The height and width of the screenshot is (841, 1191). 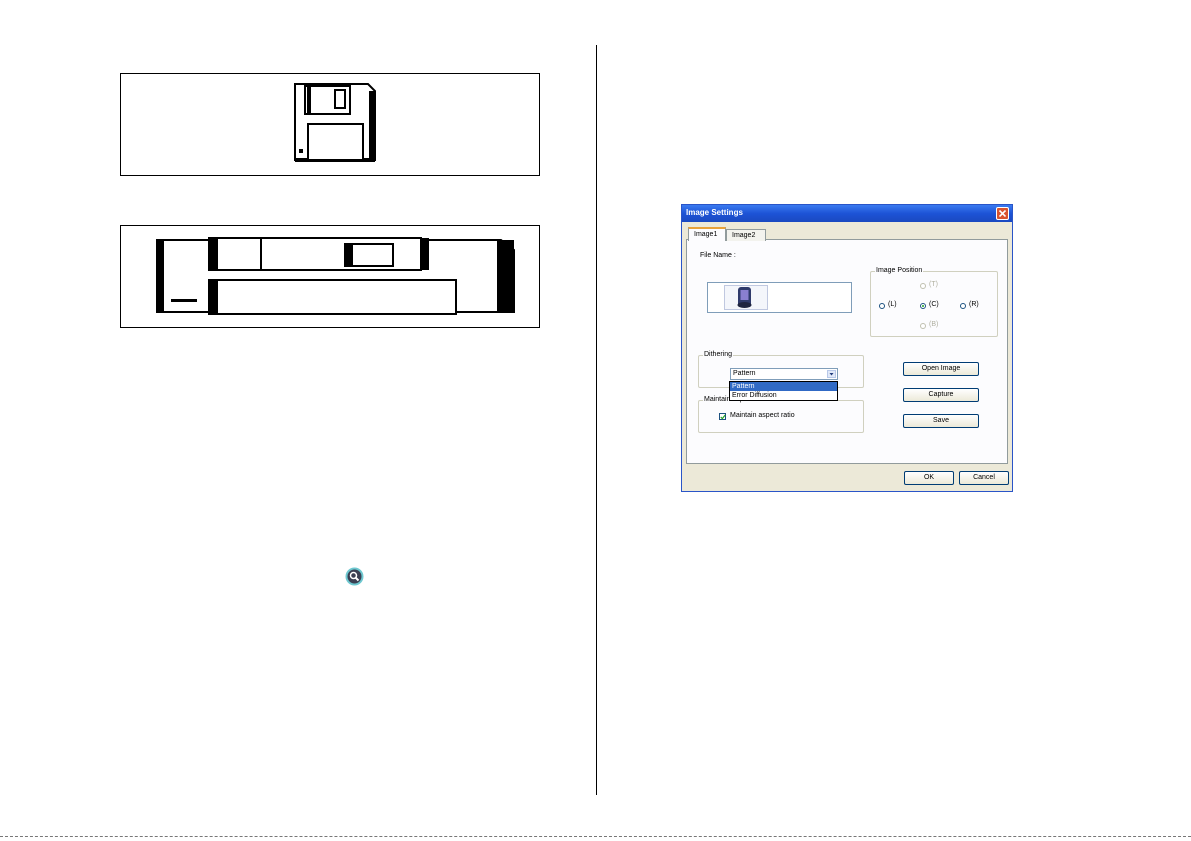 What do you see at coordinates (779, 297) in the screenshot?
I see `image-preview` at bounding box center [779, 297].